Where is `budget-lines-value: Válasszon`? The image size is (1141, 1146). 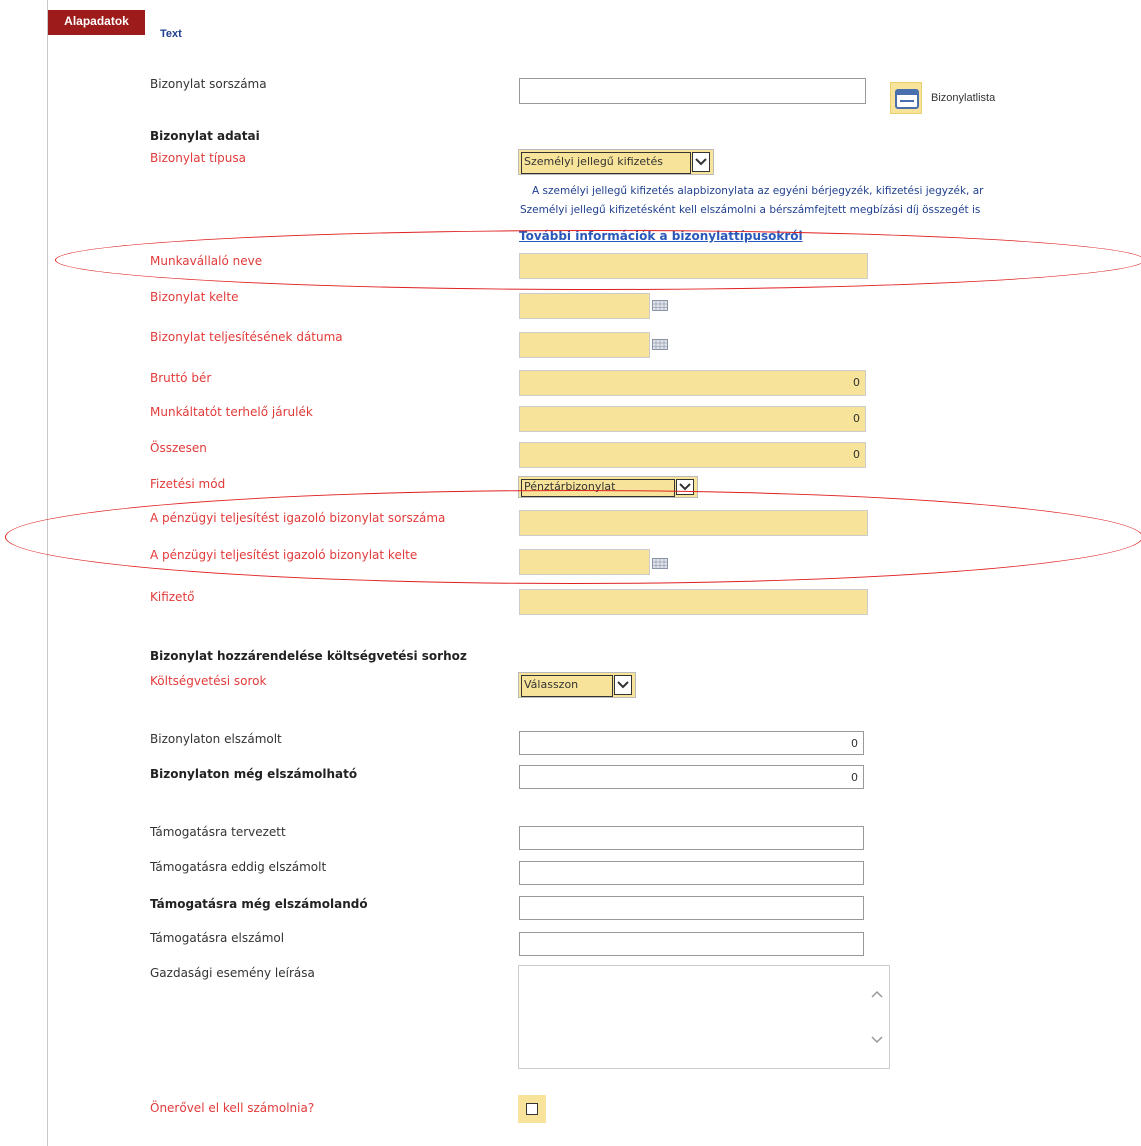 budget-lines-value: Válasszon is located at coordinates (567, 686).